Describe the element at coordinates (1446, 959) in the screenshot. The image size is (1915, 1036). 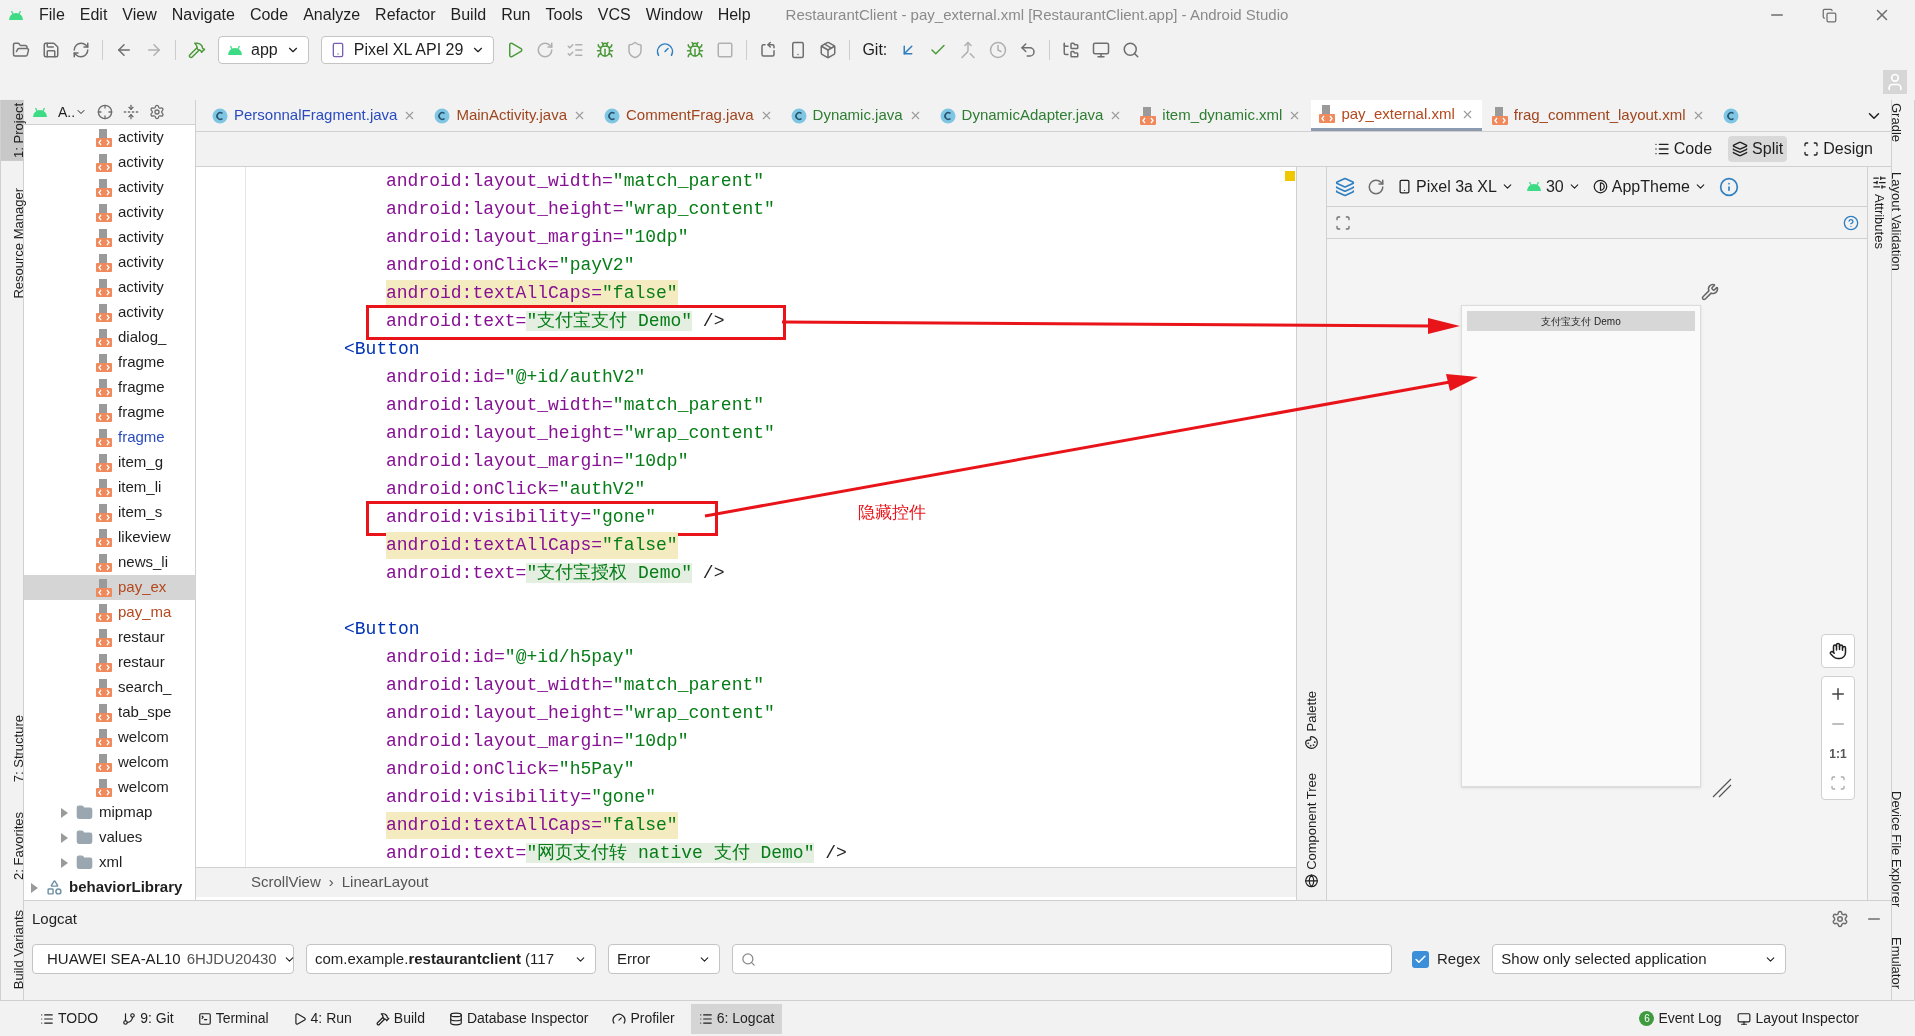
I see `regex-checkbox: Regex` at that location.